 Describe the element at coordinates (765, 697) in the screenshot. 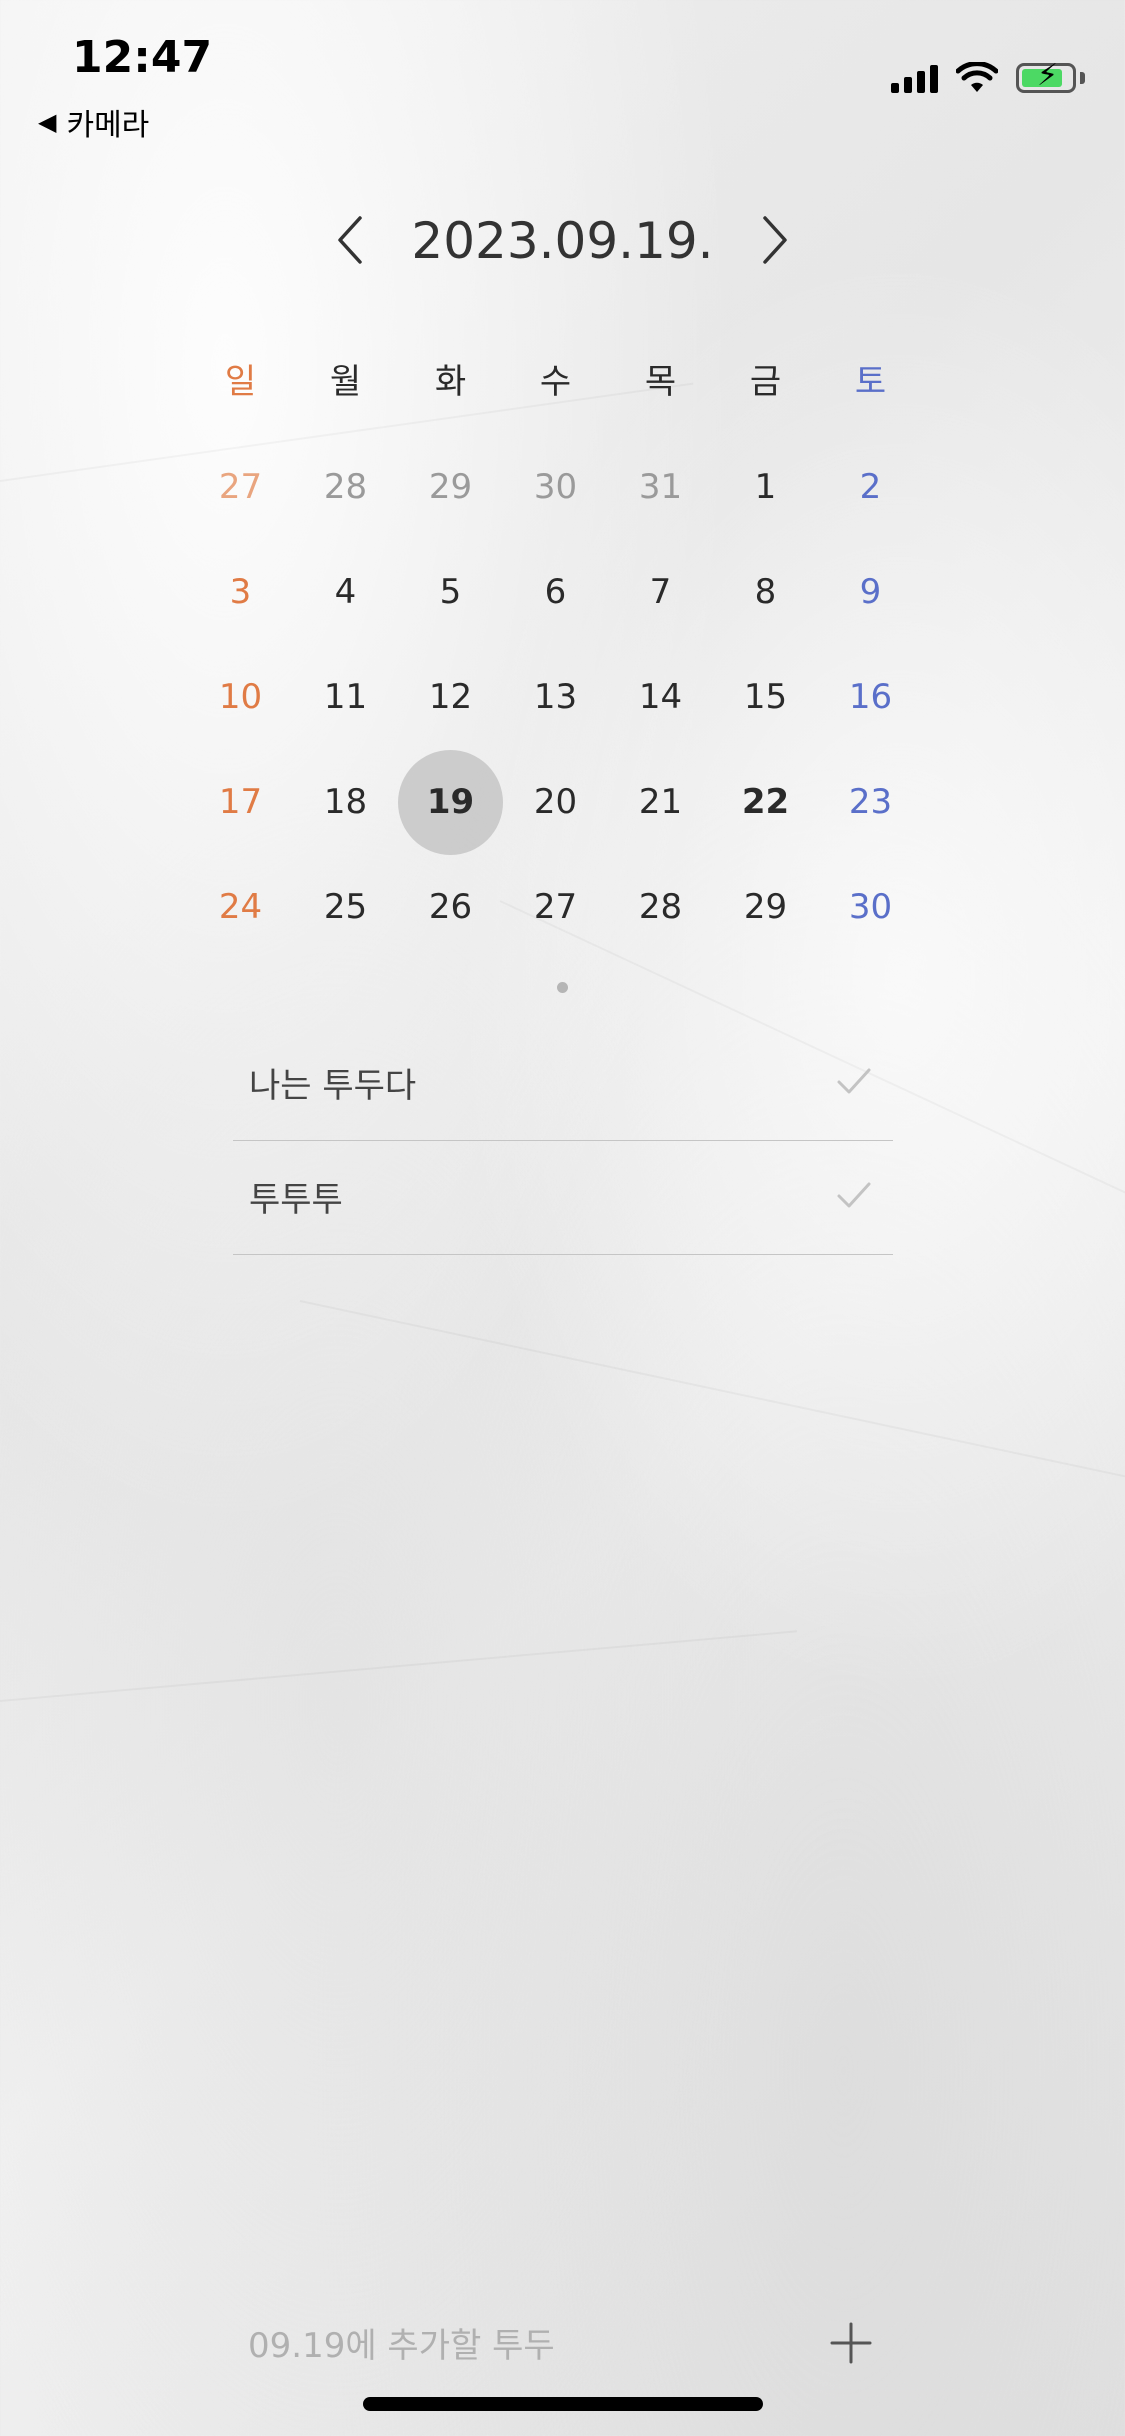

I see `calendar-day: 15` at that location.